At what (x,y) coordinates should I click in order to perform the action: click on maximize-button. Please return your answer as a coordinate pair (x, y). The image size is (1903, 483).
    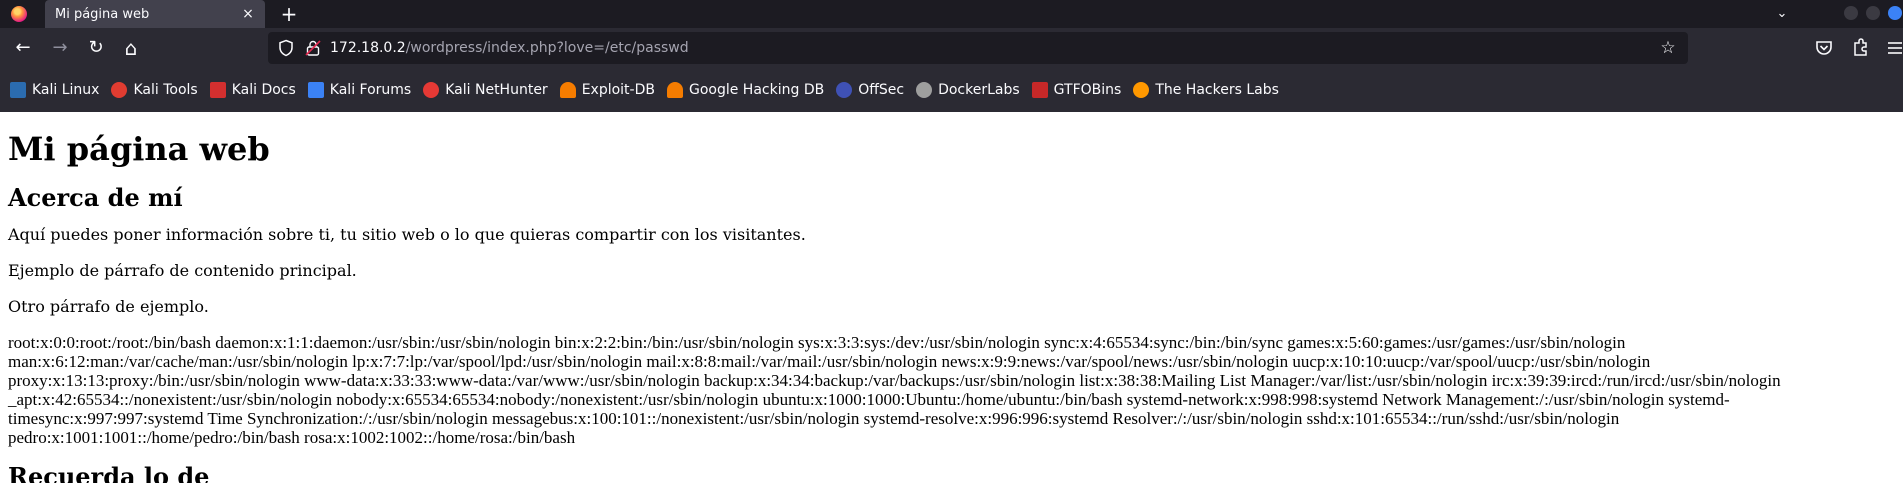
    Looking at the image, I should click on (1873, 13).